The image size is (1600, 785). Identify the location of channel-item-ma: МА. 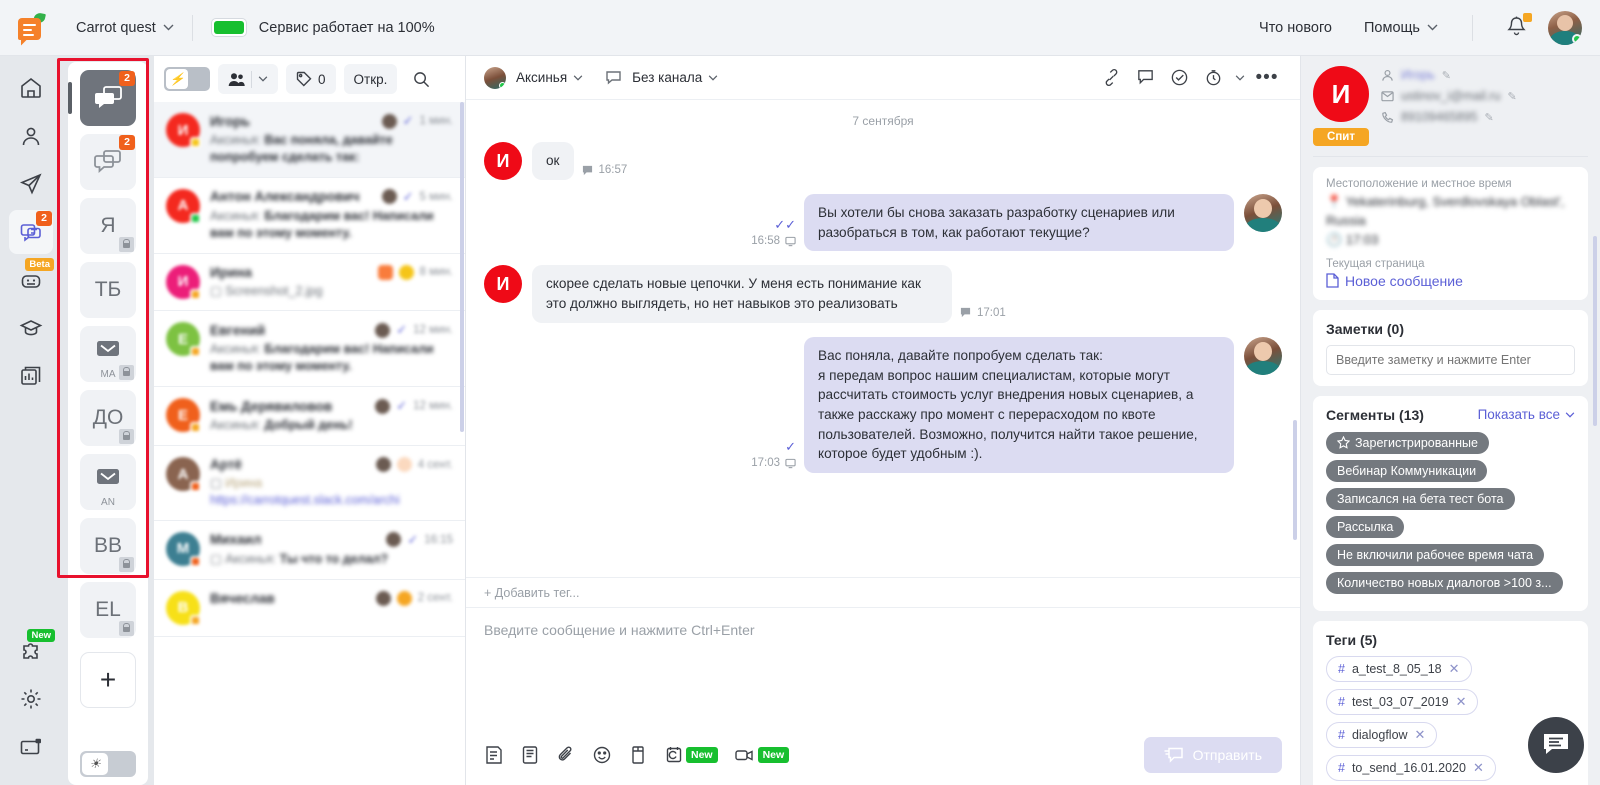
(108, 354).